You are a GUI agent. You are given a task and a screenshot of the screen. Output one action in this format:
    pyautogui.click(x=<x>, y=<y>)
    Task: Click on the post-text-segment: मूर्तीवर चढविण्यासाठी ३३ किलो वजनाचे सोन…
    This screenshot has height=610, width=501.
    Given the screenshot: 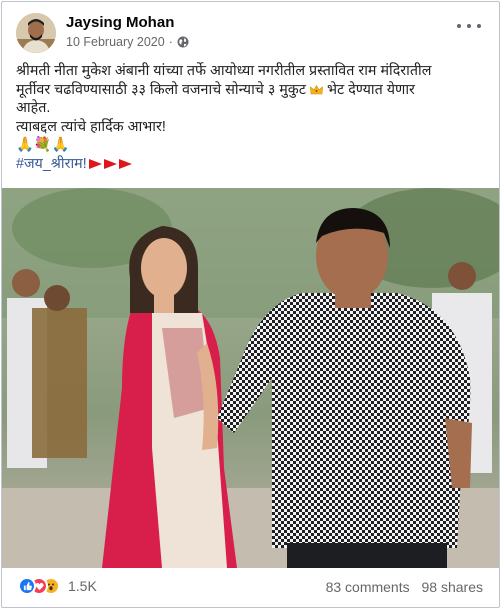 What is the action you would take?
    pyautogui.click(x=161, y=89)
    